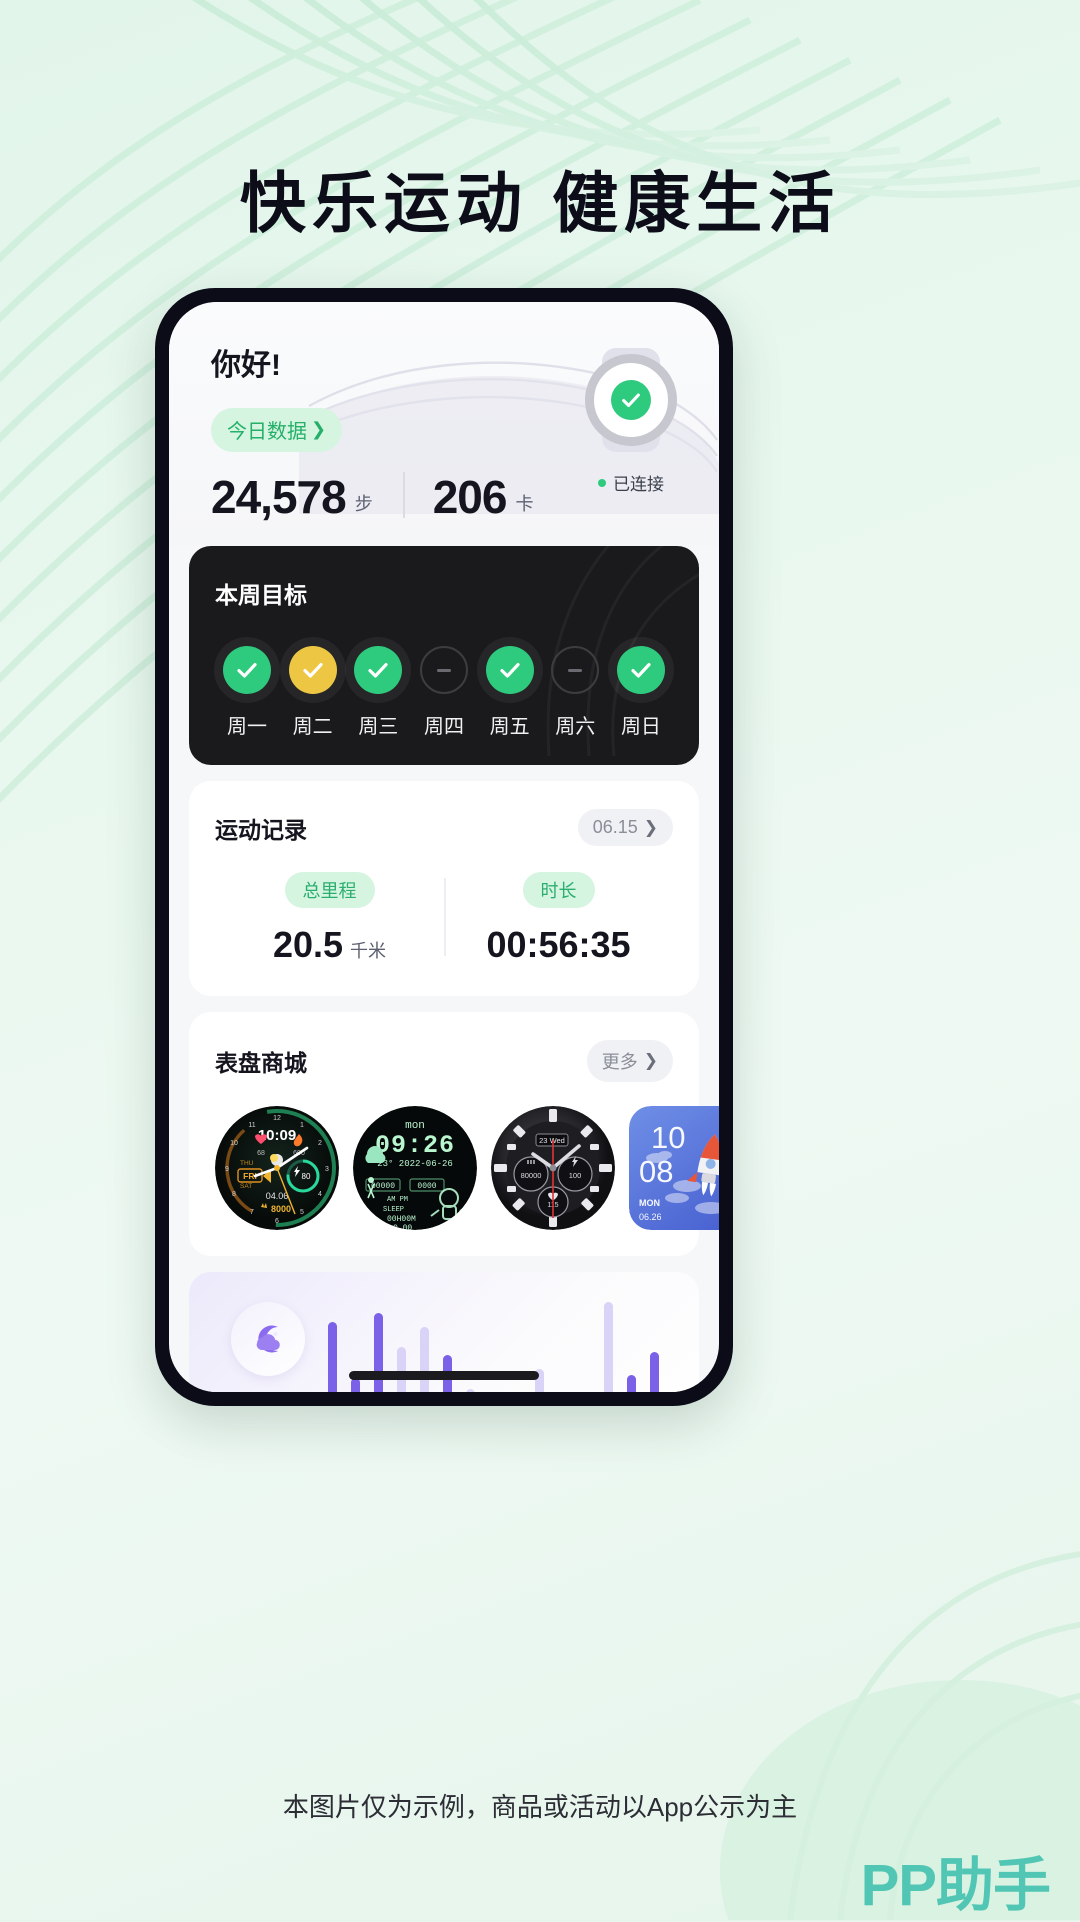 The height and width of the screenshot is (1922, 1080). What do you see at coordinates (415, 1145) in the screenshot?
I see `svg-text: 09:26` at bounding box center [415, 1145].